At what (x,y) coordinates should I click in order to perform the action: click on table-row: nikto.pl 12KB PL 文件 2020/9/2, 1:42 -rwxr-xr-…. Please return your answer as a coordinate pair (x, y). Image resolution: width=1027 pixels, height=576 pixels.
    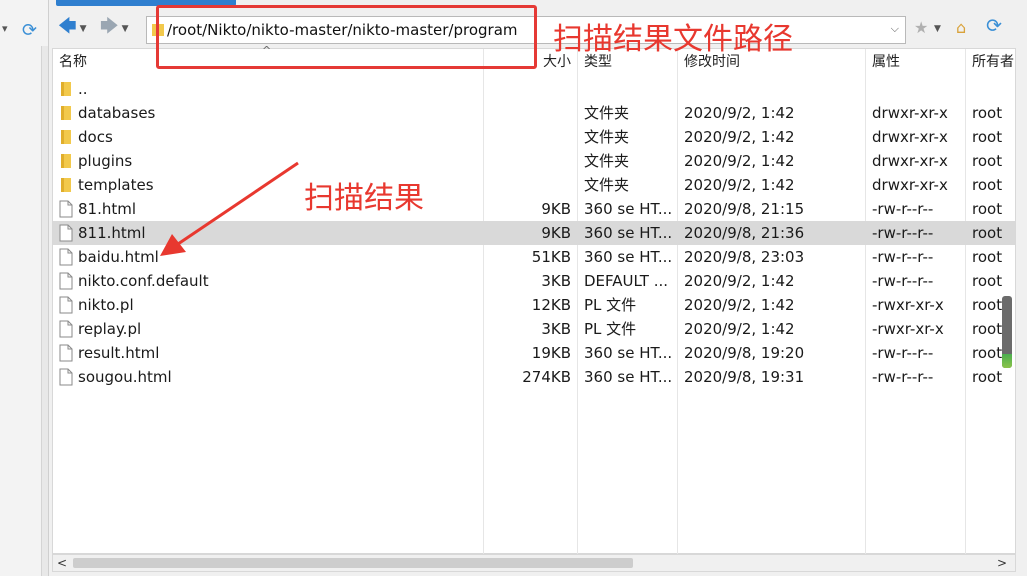
    Looking at the image, I should click on (534, 305).